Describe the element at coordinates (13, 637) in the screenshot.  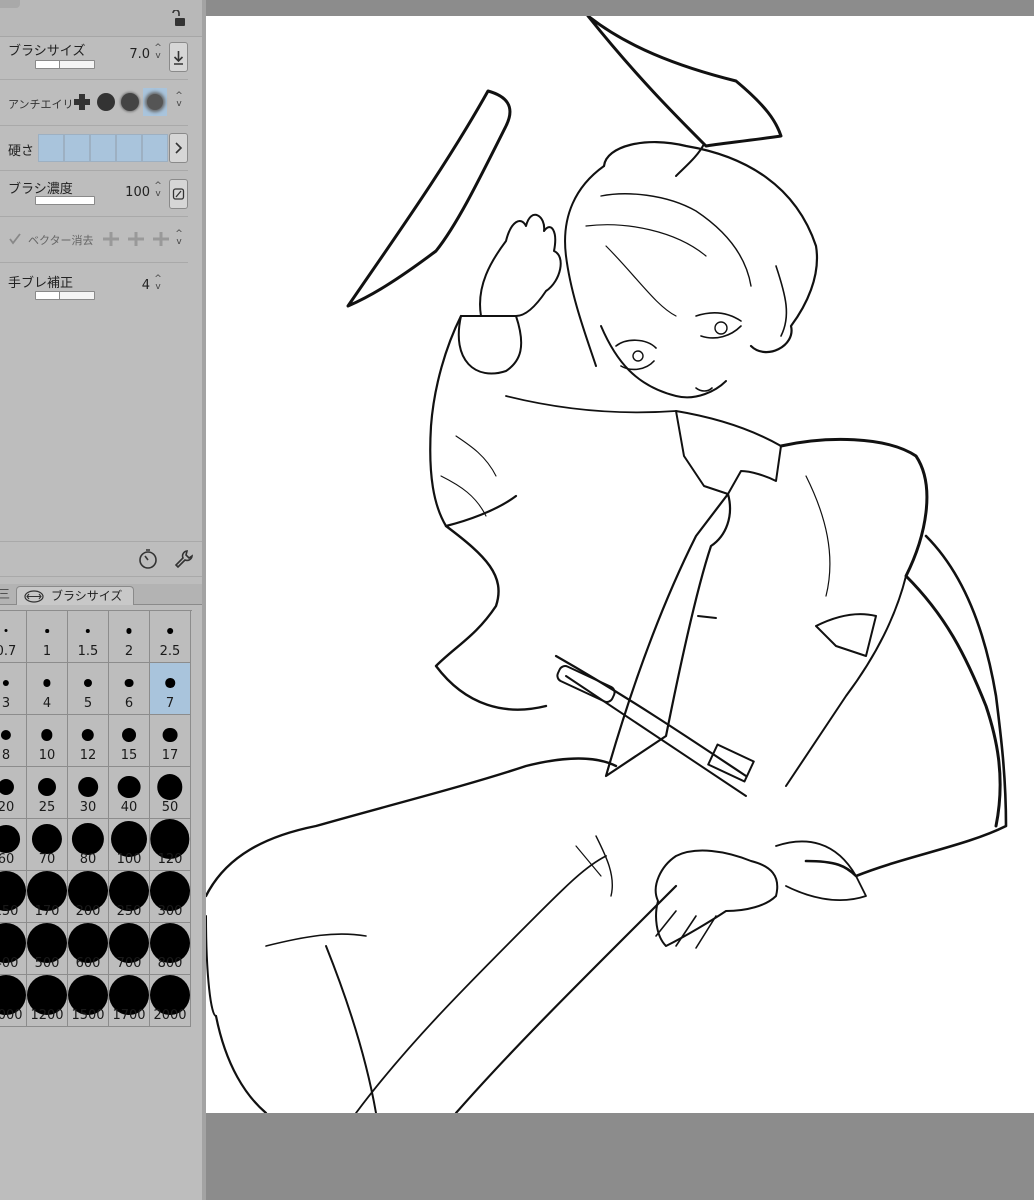
I see `brush-size-cell: 0.7` at that location.